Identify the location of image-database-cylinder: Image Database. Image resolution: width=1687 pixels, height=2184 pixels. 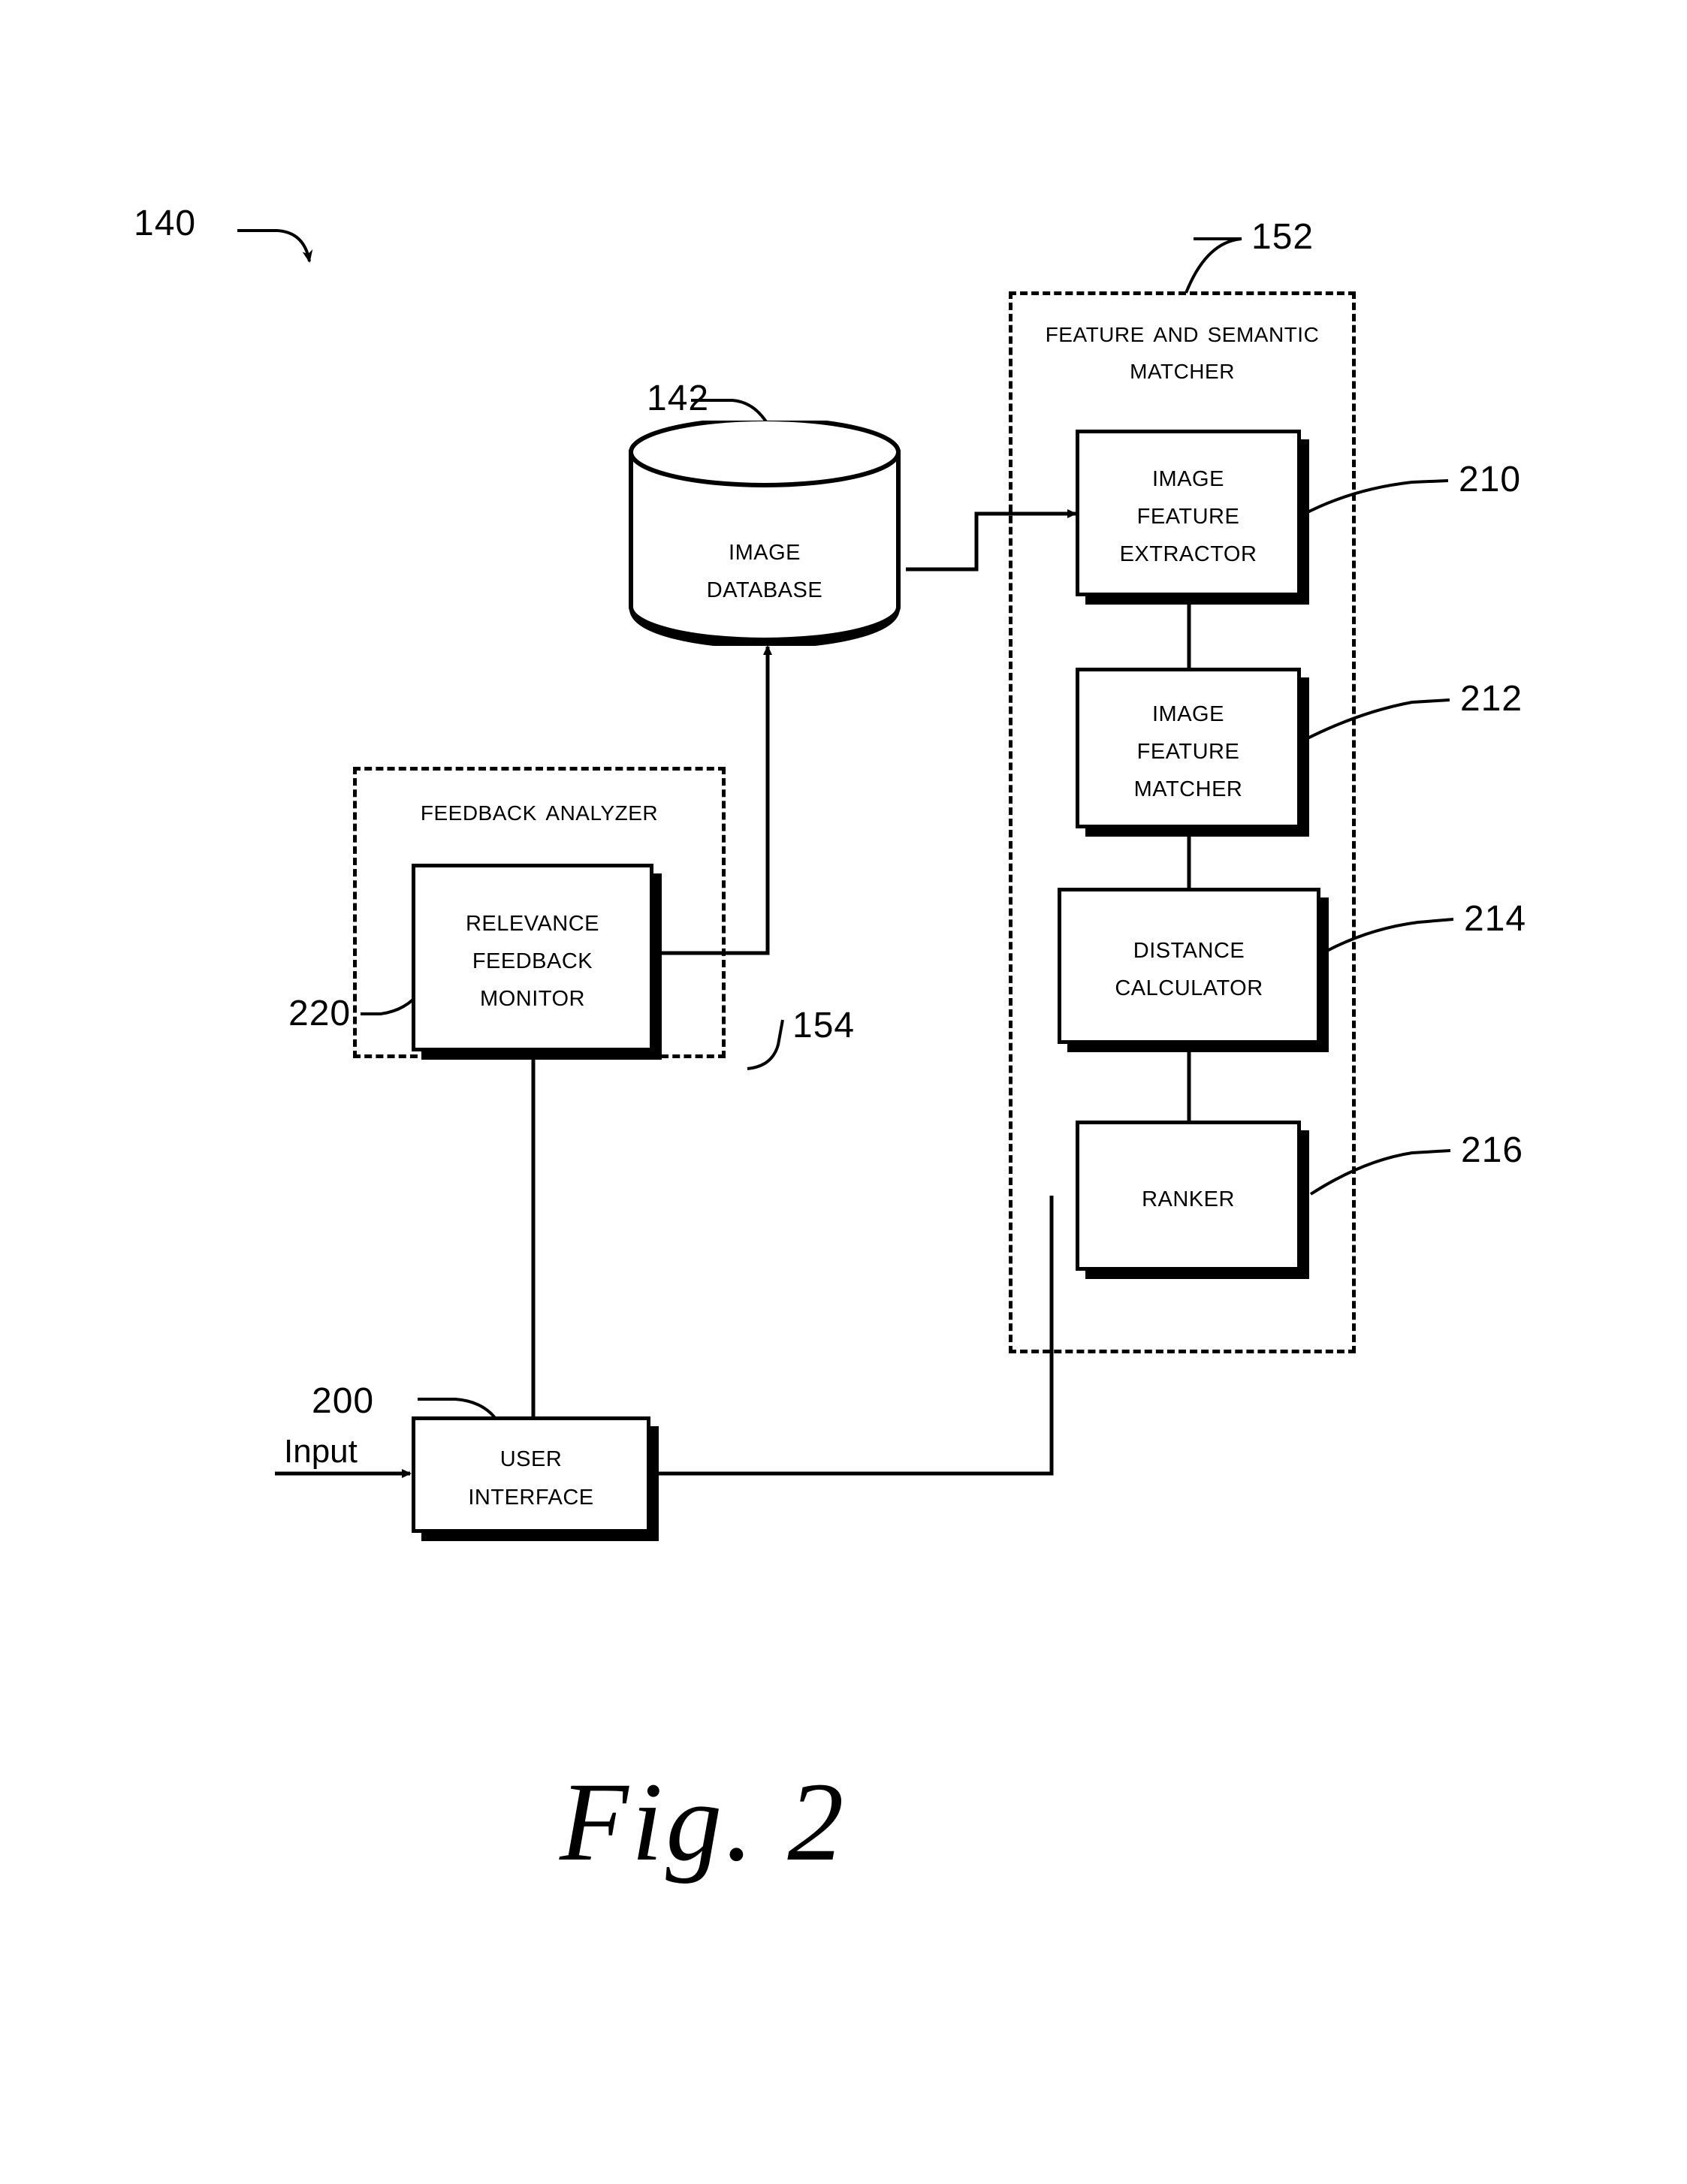
(764, 533).